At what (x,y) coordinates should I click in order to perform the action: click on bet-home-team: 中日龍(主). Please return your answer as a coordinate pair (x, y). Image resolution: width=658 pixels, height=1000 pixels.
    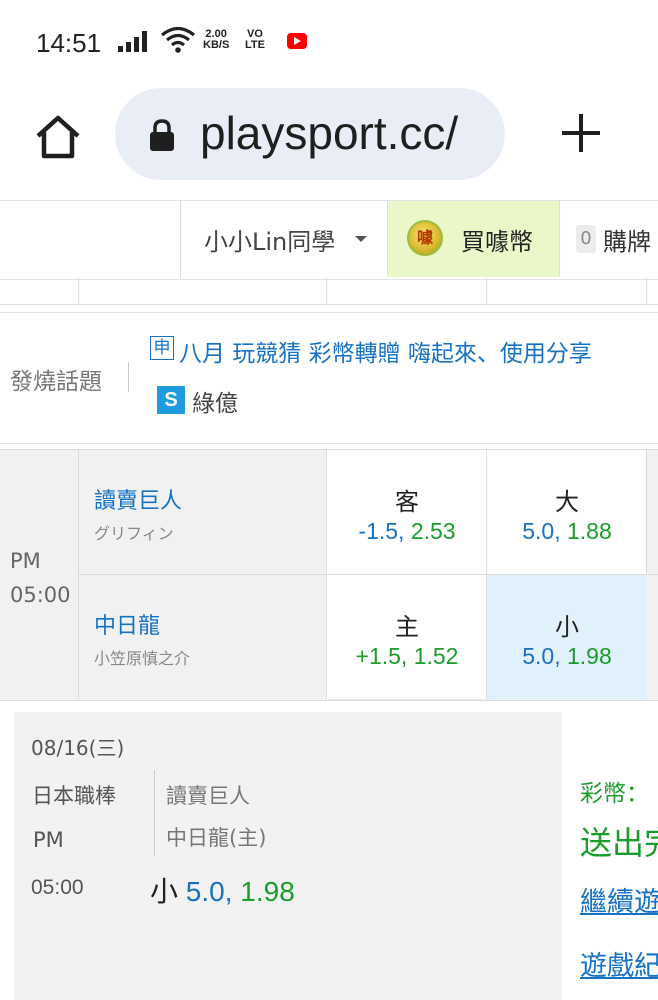
    Looking at the image, I should click on (216, 838).